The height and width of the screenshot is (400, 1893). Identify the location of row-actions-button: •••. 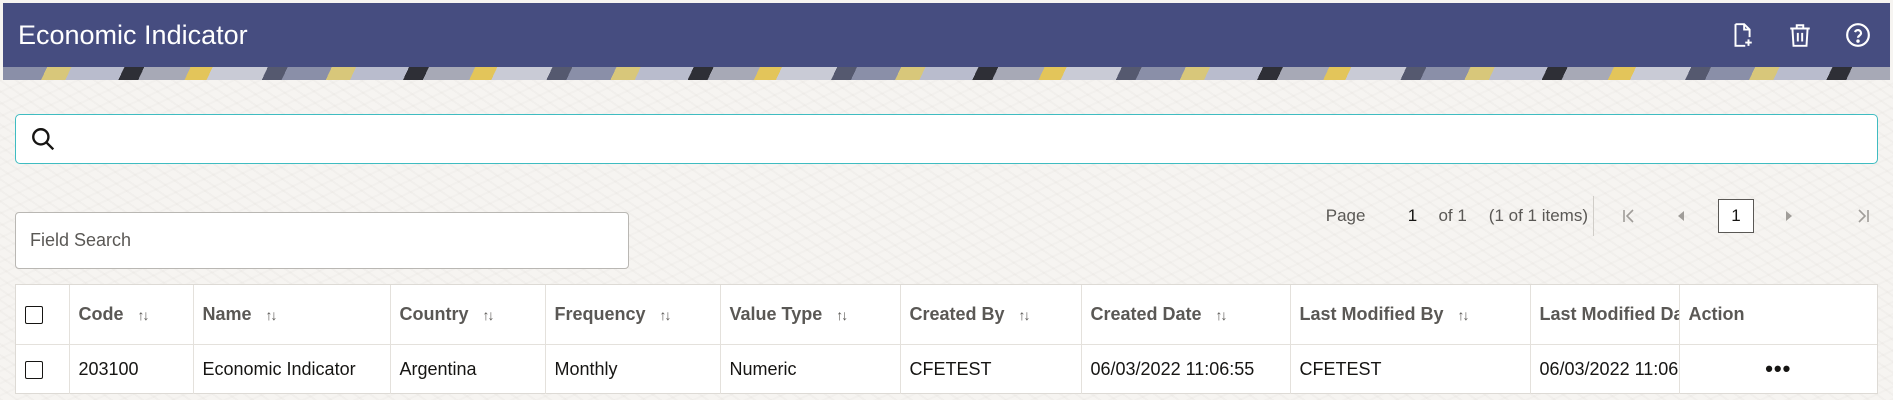
(1778, 369).